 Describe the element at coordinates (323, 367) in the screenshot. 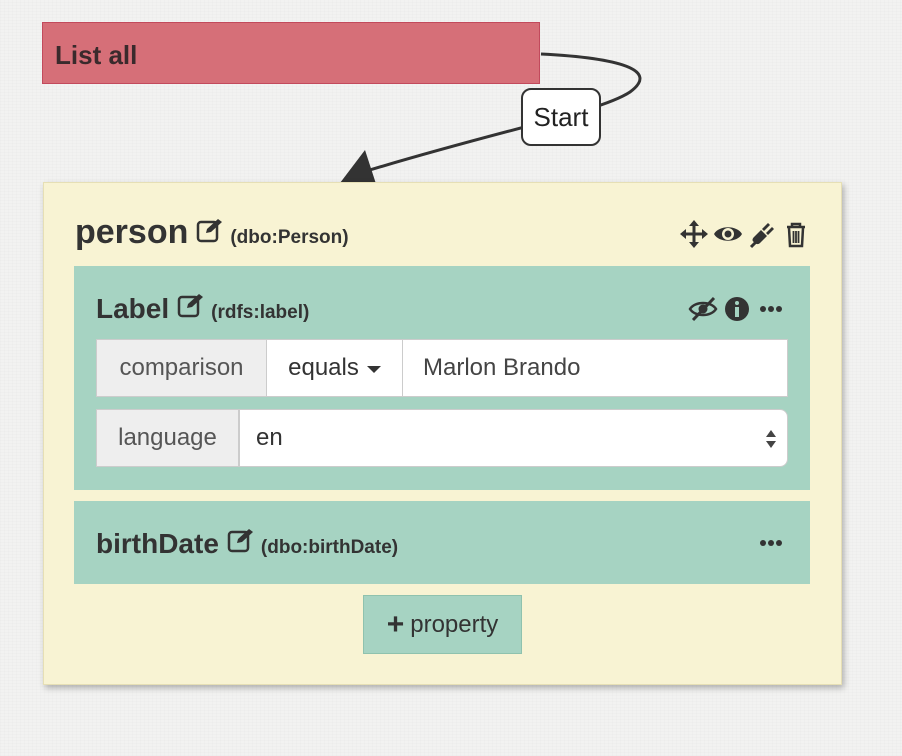

I see `operator-value: equals` at that location.